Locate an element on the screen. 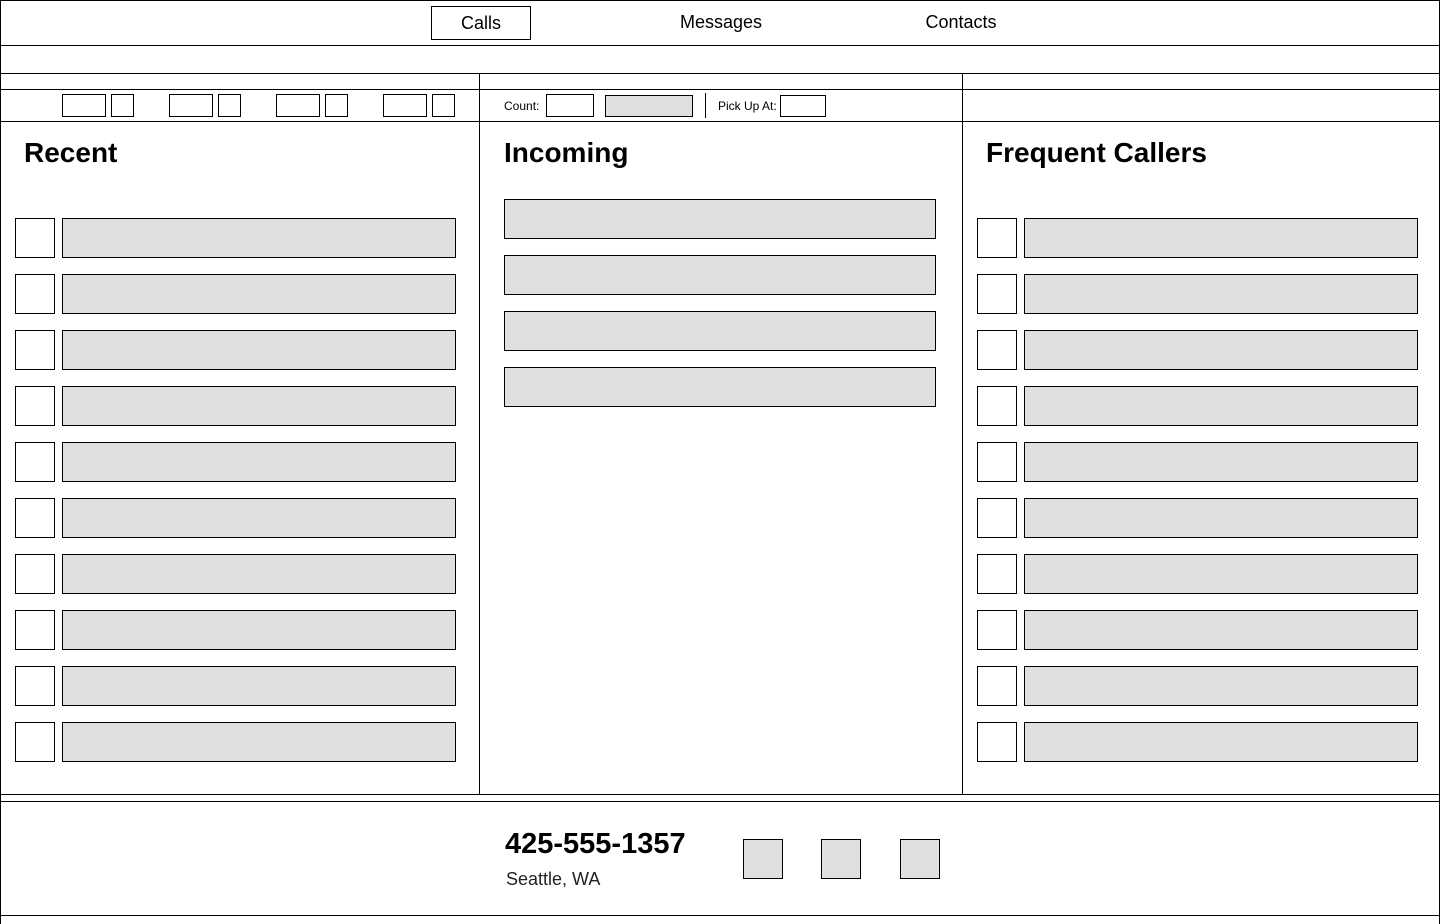 The image size is (1440, 924). tab-contacts: Contacts is located at coordinates (961, 23).